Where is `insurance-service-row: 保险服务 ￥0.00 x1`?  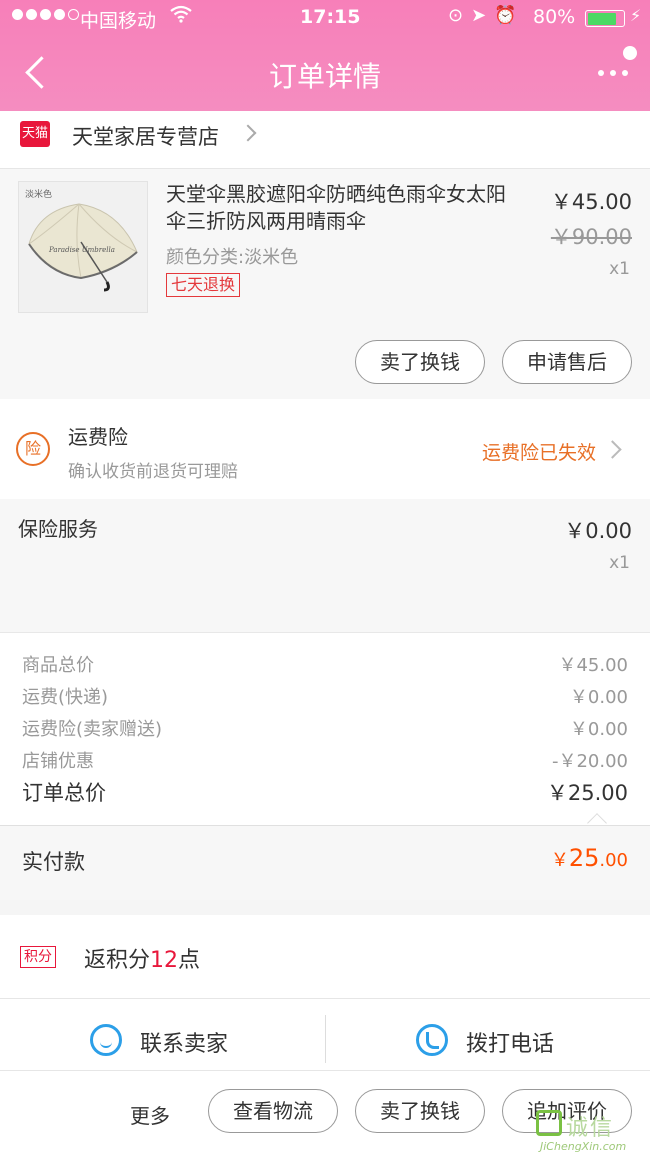
insurance-service-row: 保险服务 ￥0.00 x1 is located at coordinates (325, 565).